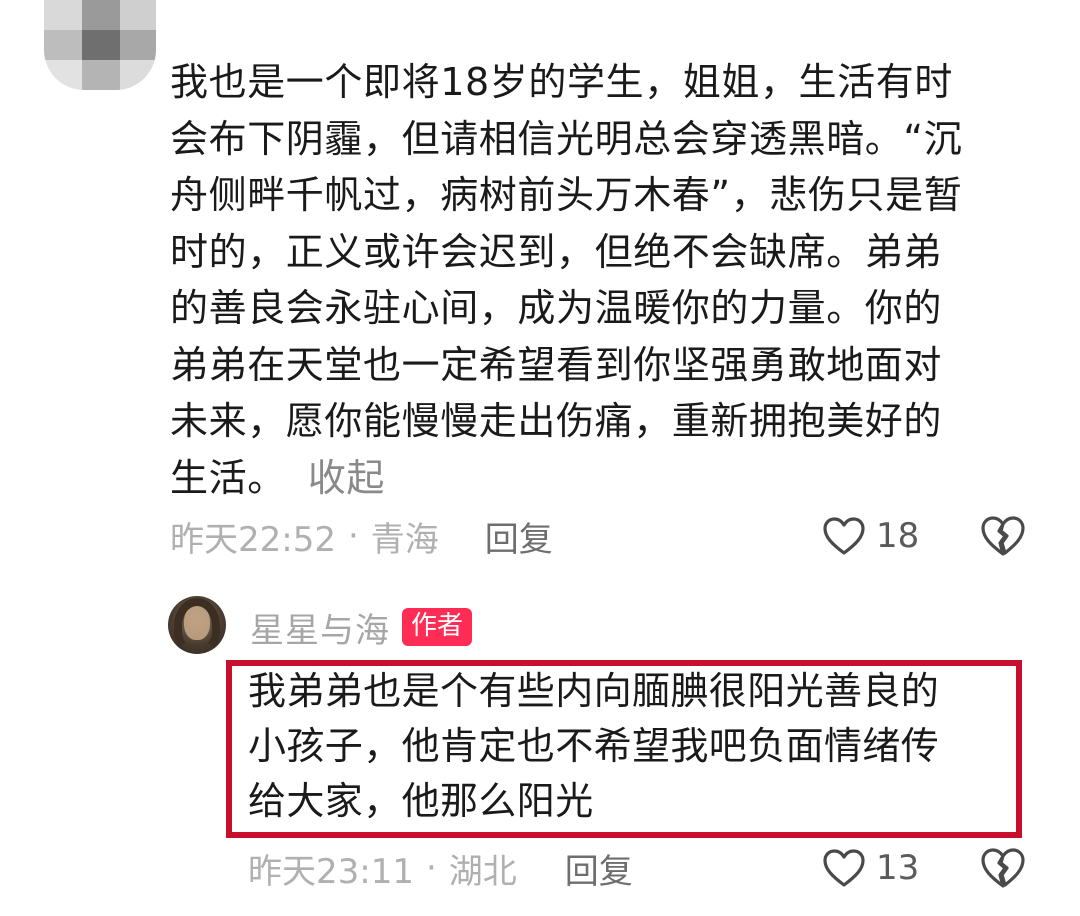 This screenshot has height=916, width=1080. I want to click on comment-line: 未来，愿你能慢慢走出伤痛，重新拥抱美好的, so click(556, 421).